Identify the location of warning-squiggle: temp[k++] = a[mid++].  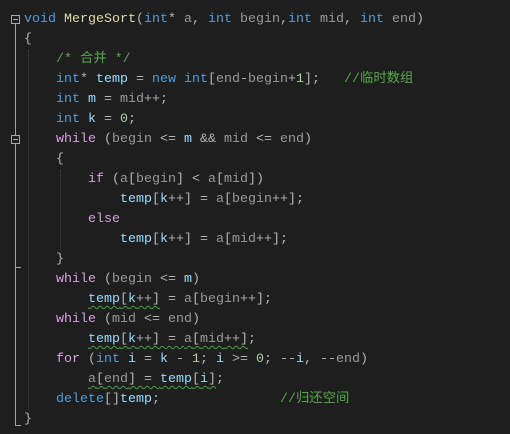
(168, 339).